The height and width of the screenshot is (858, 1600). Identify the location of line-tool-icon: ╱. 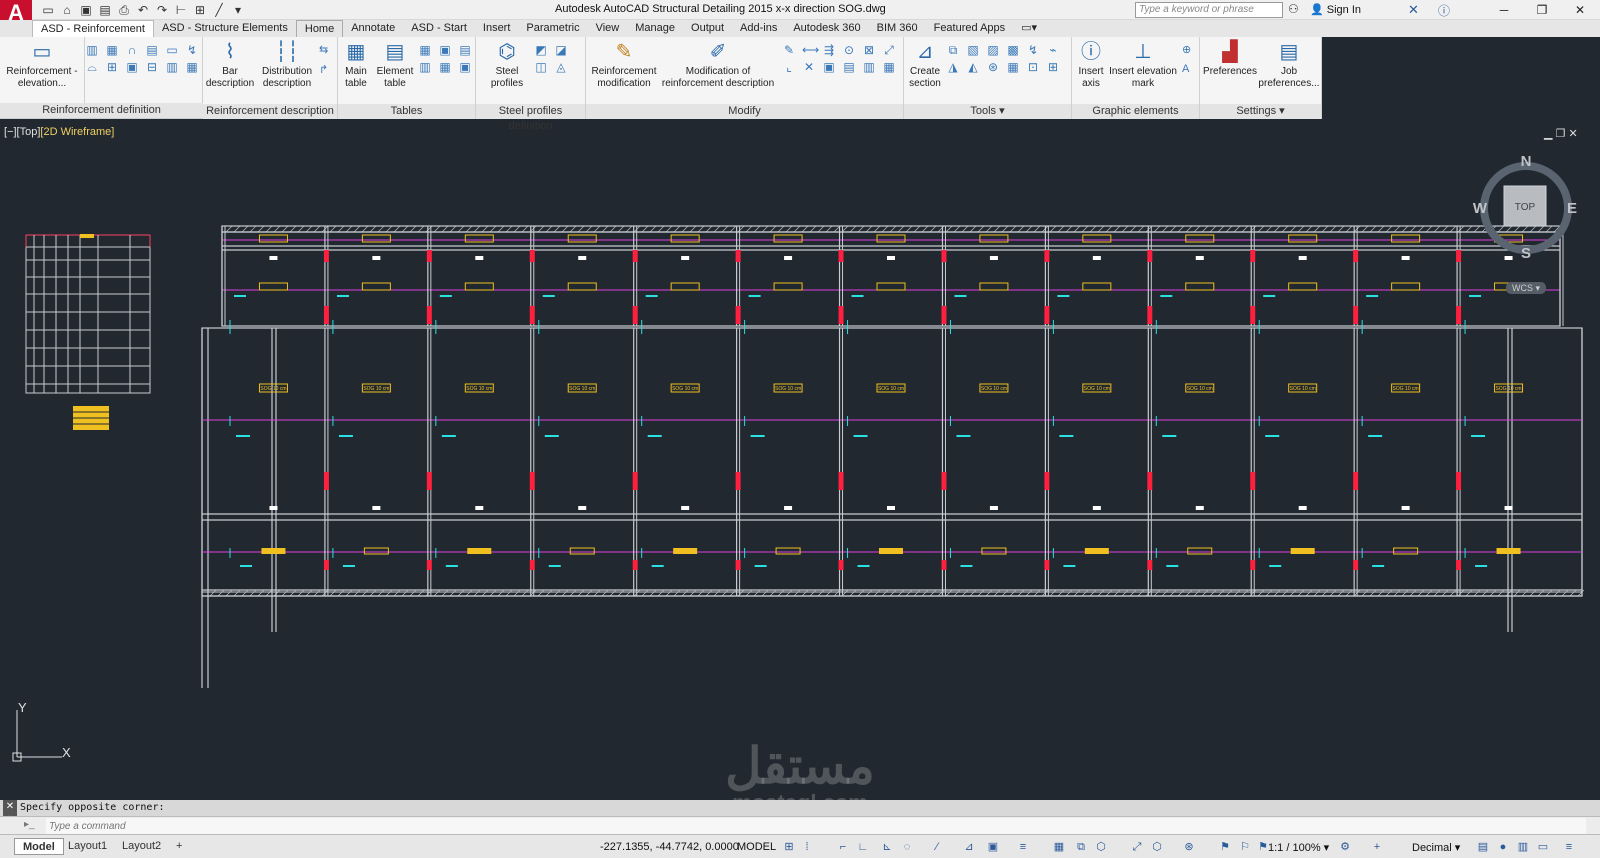
(219, 10).